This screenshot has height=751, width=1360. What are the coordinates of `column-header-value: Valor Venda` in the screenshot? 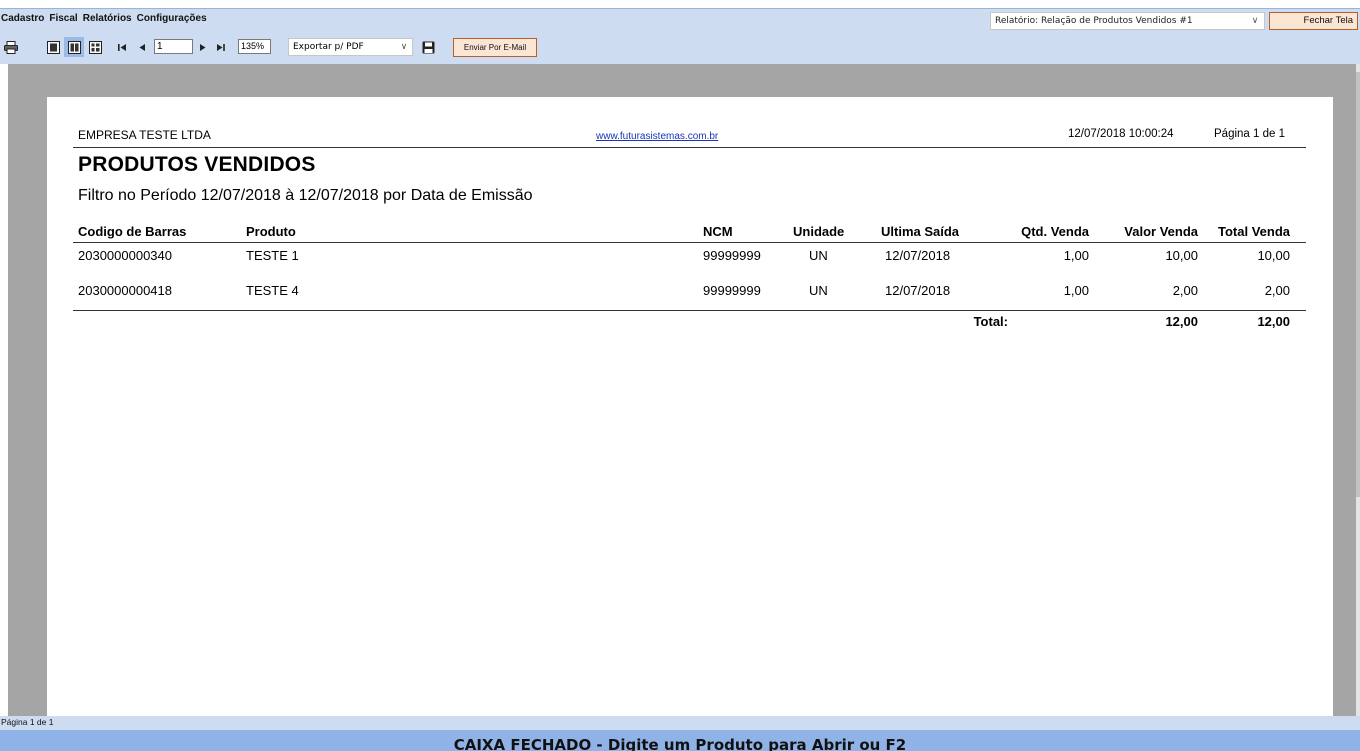 It's located at (1161, 231).